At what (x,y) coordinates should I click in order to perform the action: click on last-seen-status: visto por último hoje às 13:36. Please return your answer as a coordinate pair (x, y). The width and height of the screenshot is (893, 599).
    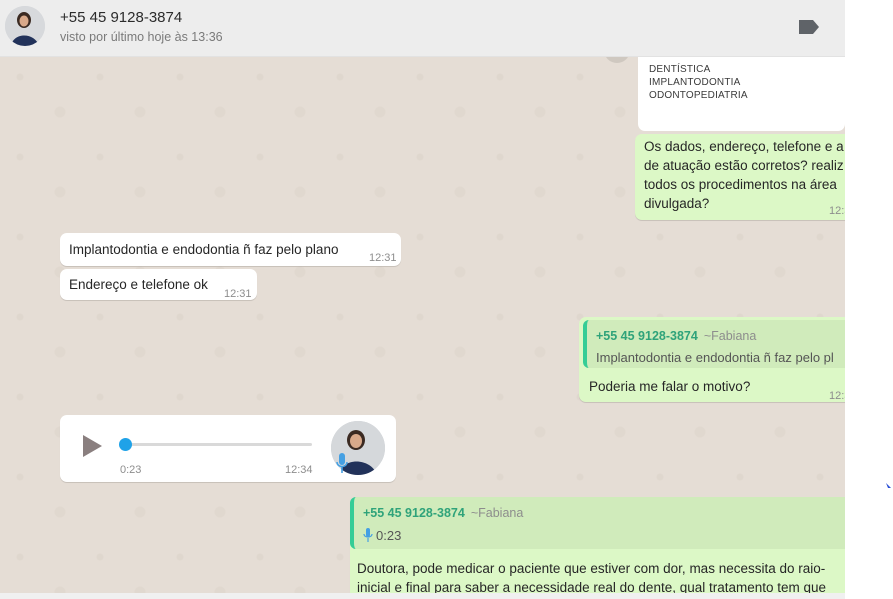
    Looking at the image, I should click on (141, 37).